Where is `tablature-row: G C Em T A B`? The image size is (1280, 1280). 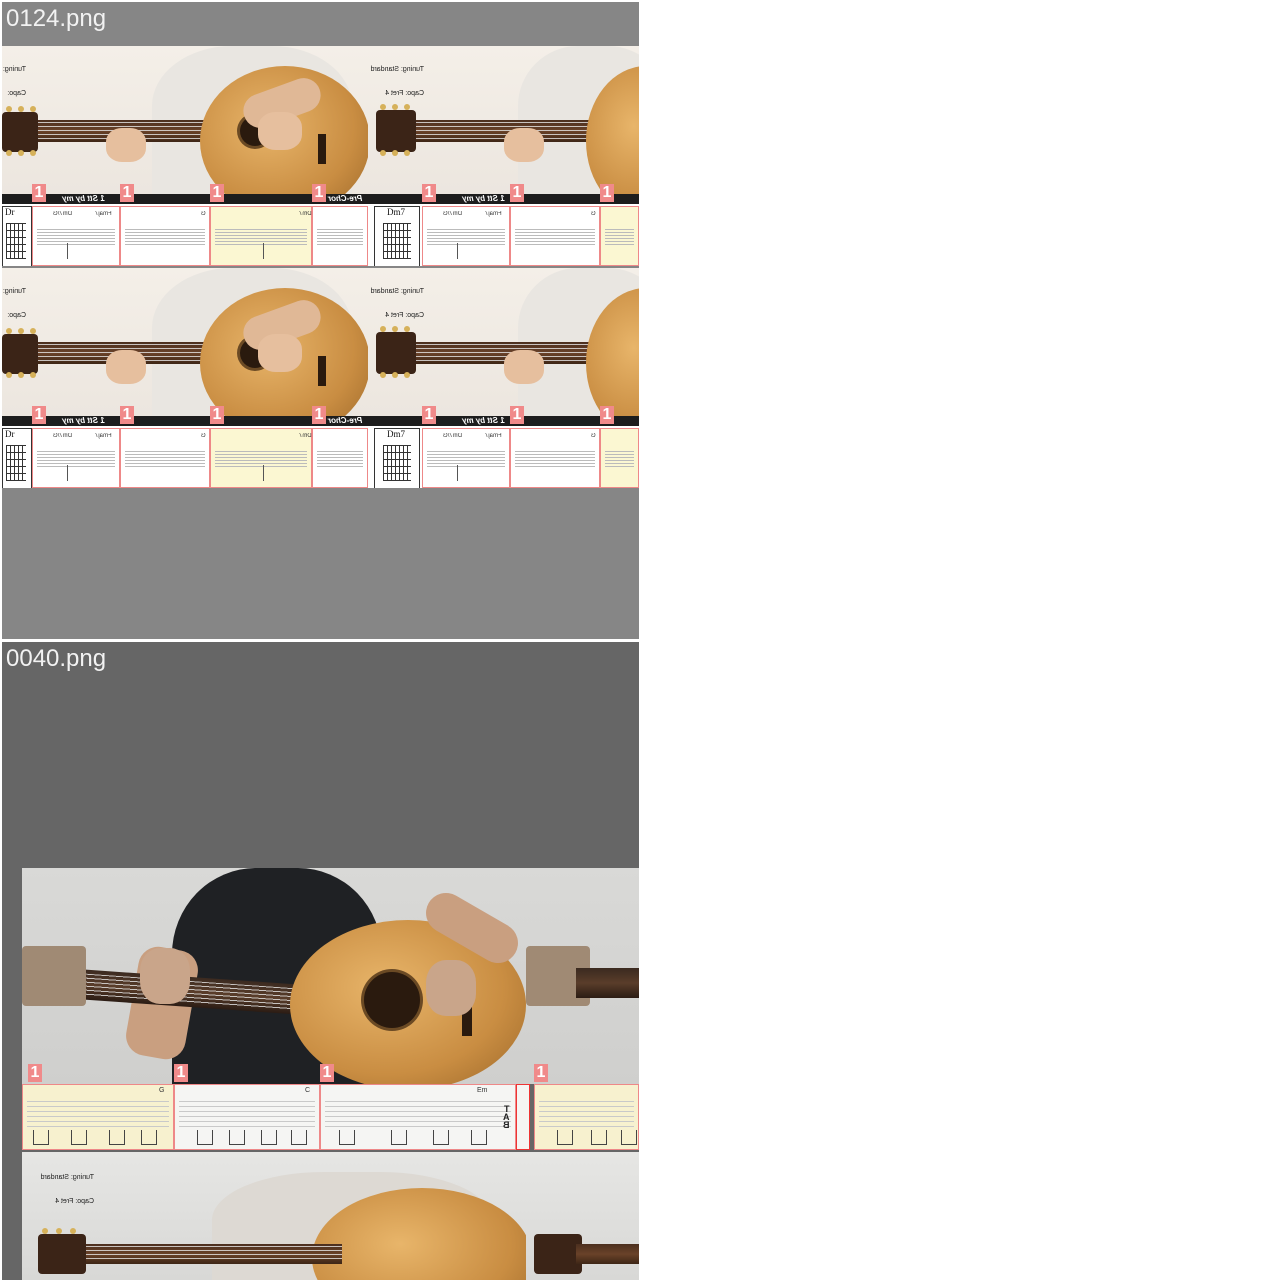
tablature-row: G C Em T A B is located at coordinates (330, 1118).